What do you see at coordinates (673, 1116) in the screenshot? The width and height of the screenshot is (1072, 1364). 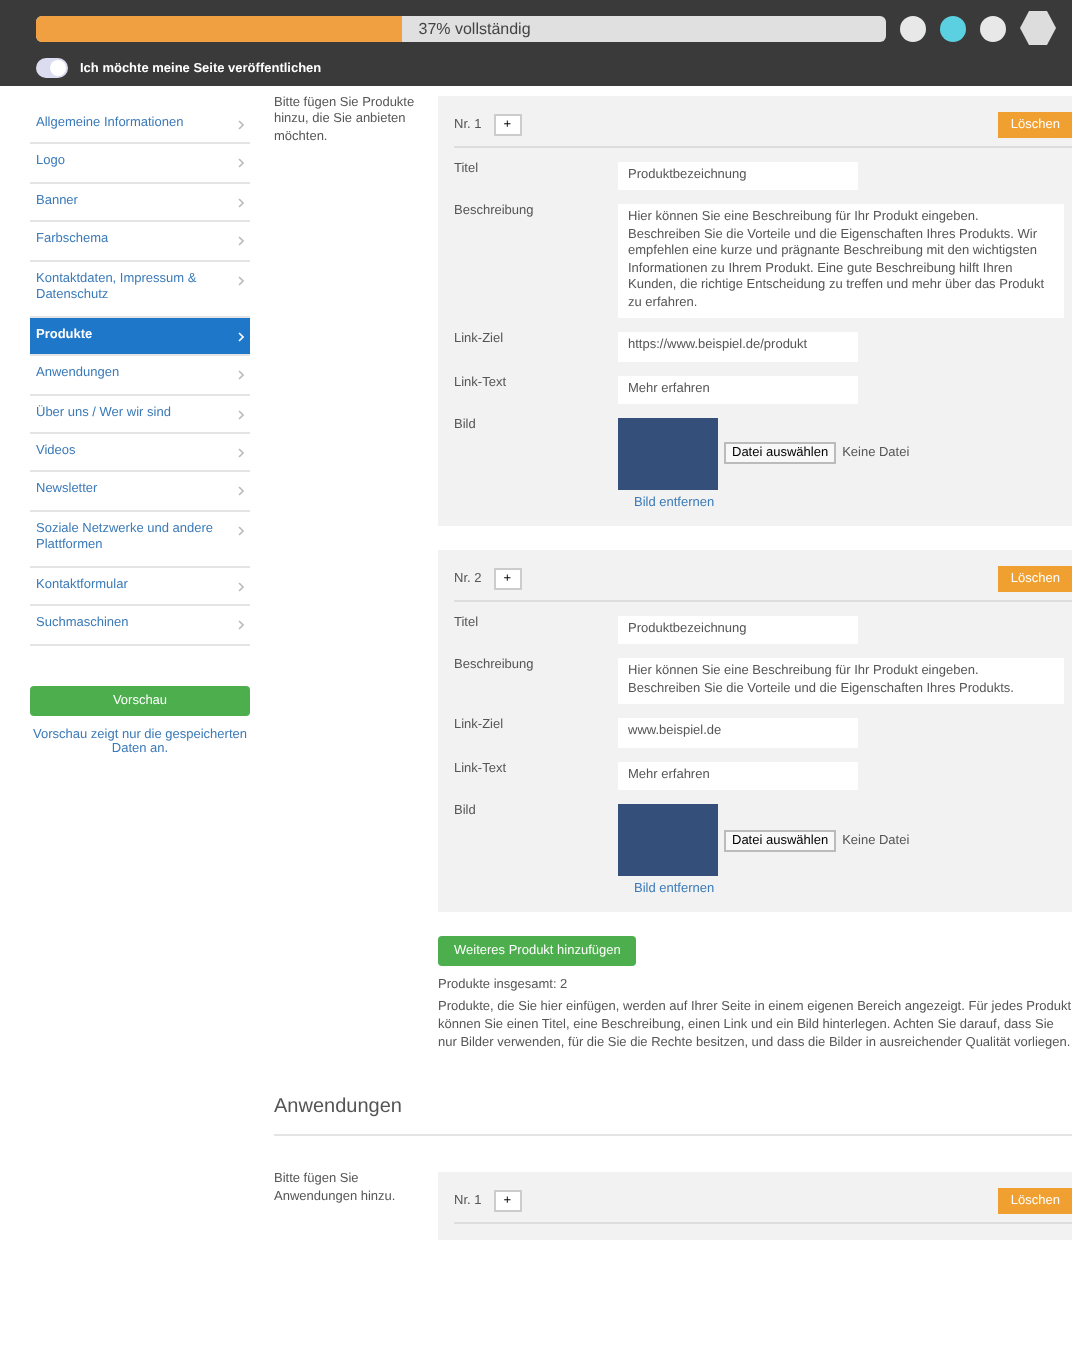 I see `section-title: Anwendungen` at bounding box center [673, 1116].